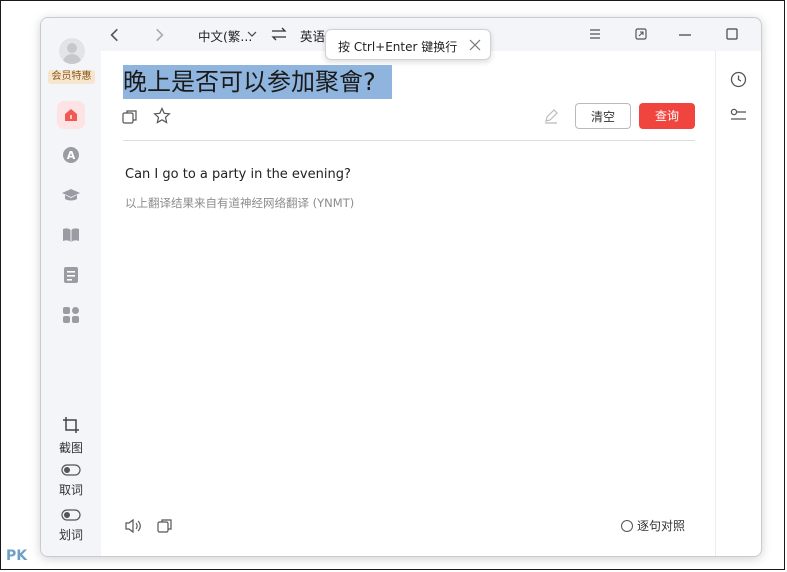 This screenshot has width=787, height=572. I want to click on speaker-icon, so click(133, 526).